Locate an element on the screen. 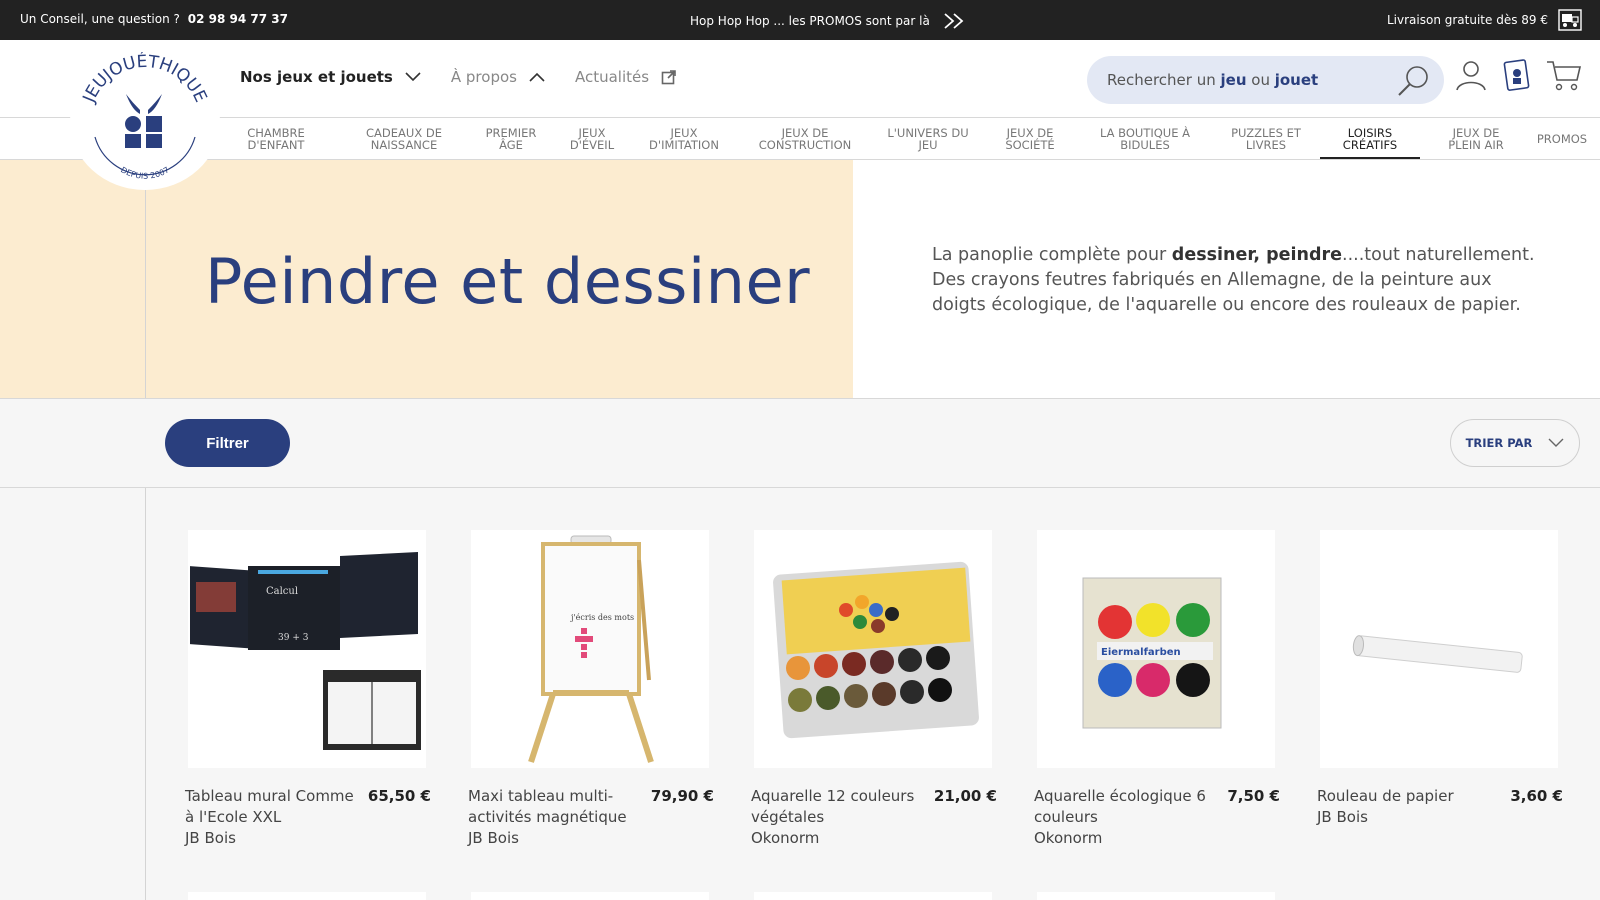 Image resolution: width=1600 pixels, height=900 pixels. product-image: Eiermalfarben is located at coordinates (1156, 649).